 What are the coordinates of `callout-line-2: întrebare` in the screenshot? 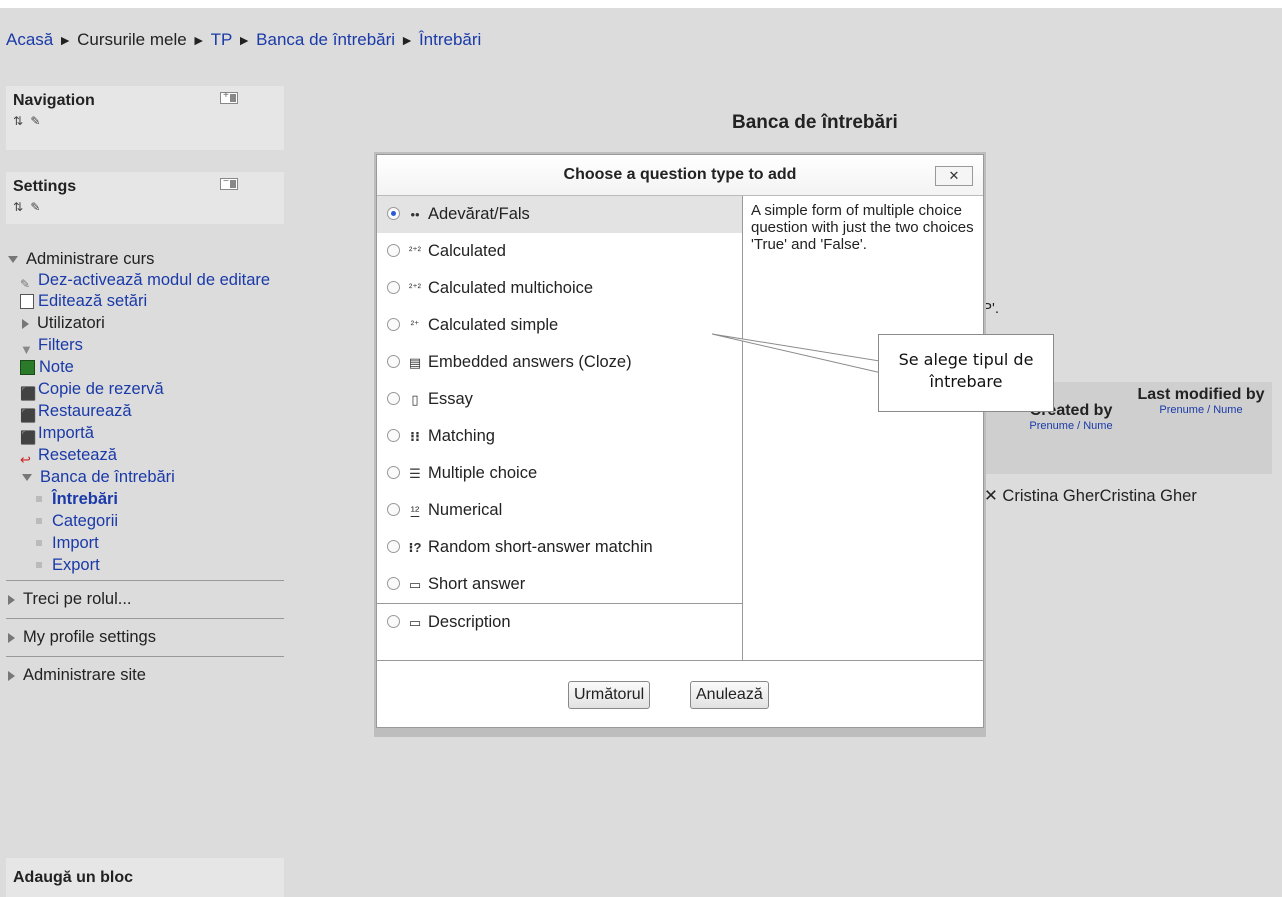 It's located at (966, 381).